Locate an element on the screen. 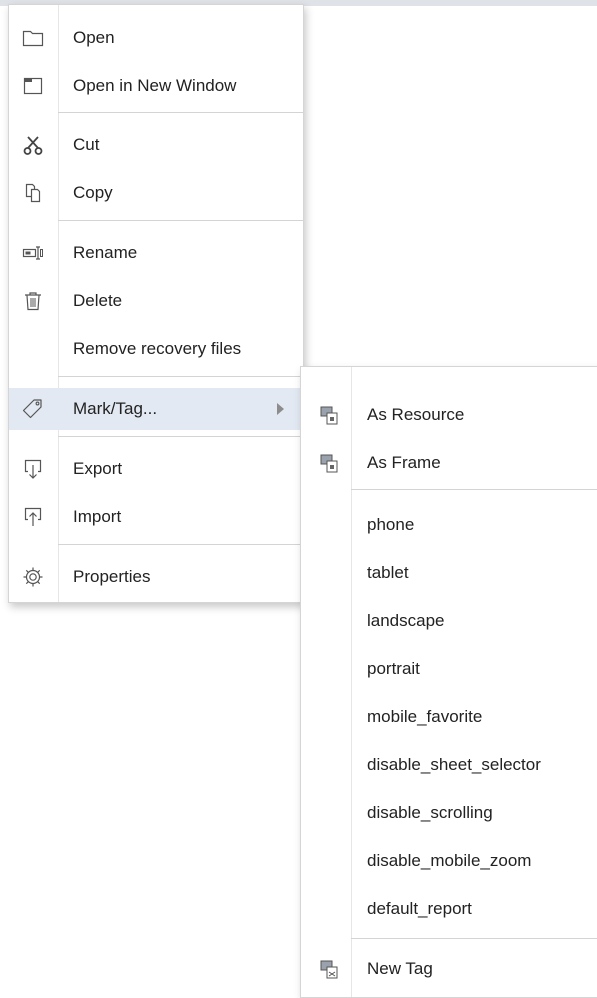  menu-item-cut: Cut is located at coordinates (156, 145).